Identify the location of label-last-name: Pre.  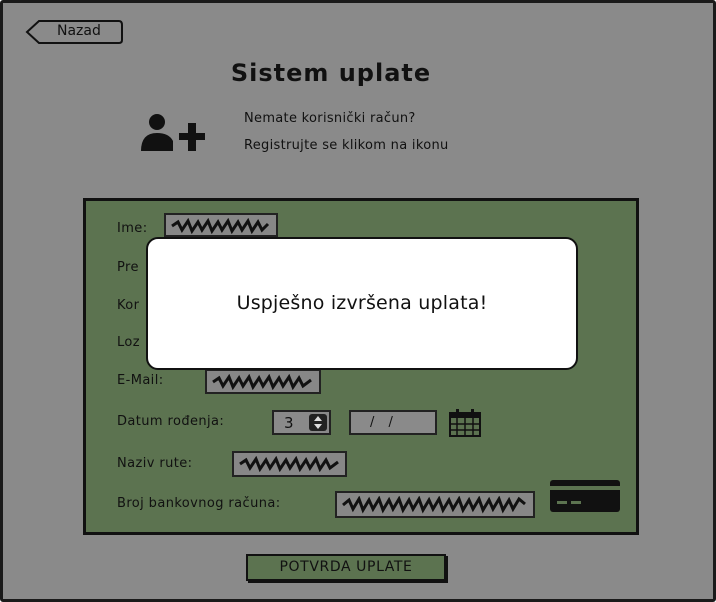
(128, 267).